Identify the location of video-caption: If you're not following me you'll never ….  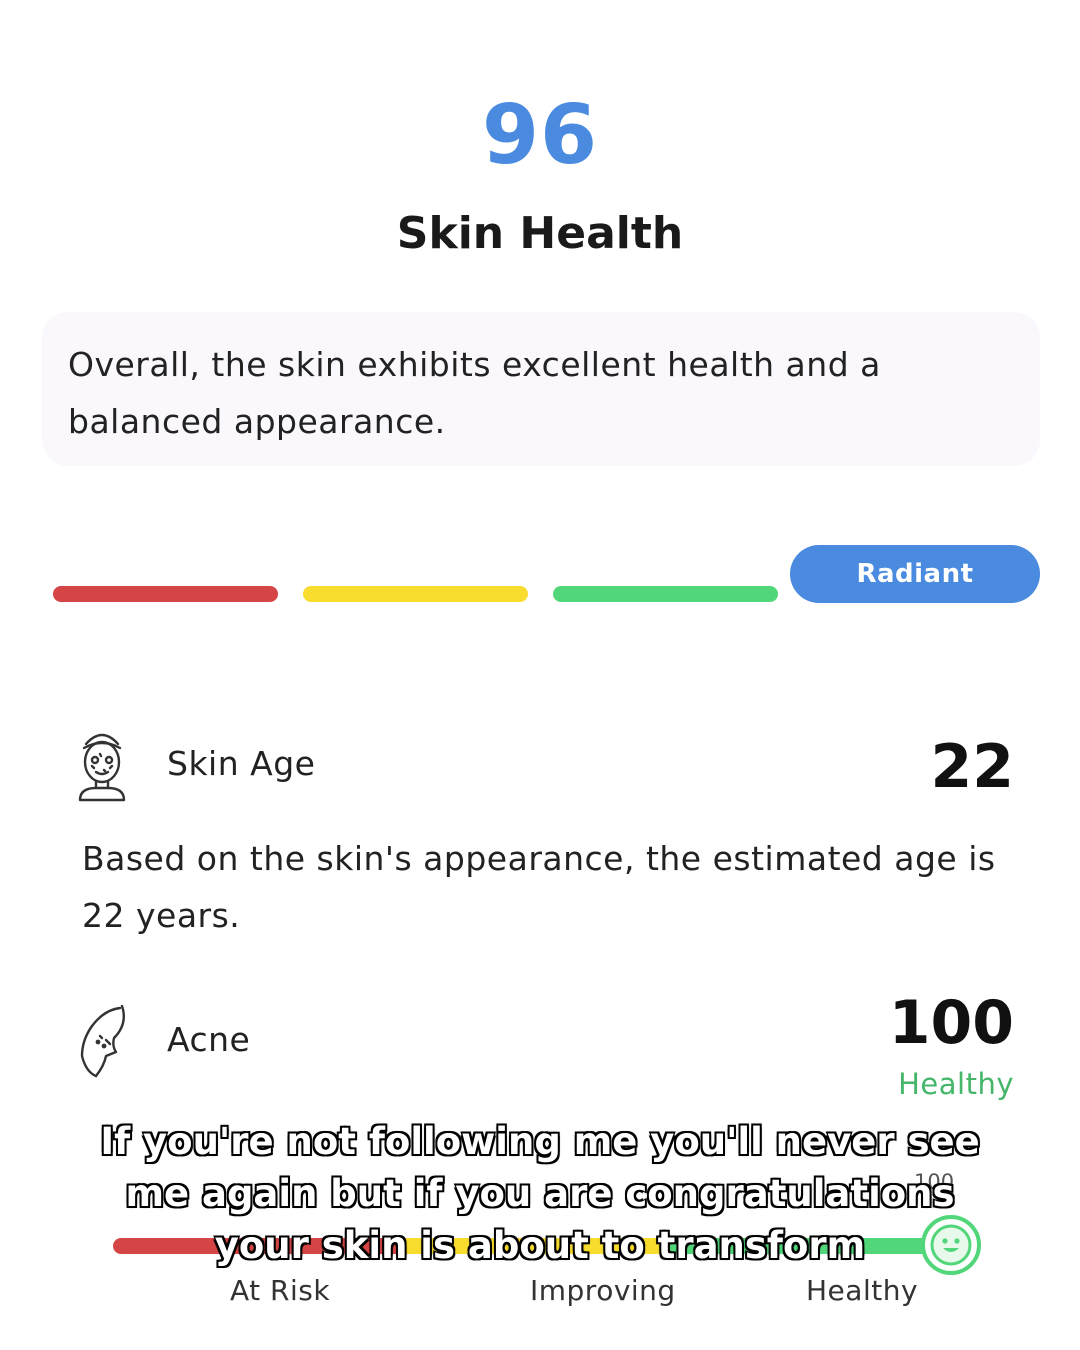
(540, 1194).